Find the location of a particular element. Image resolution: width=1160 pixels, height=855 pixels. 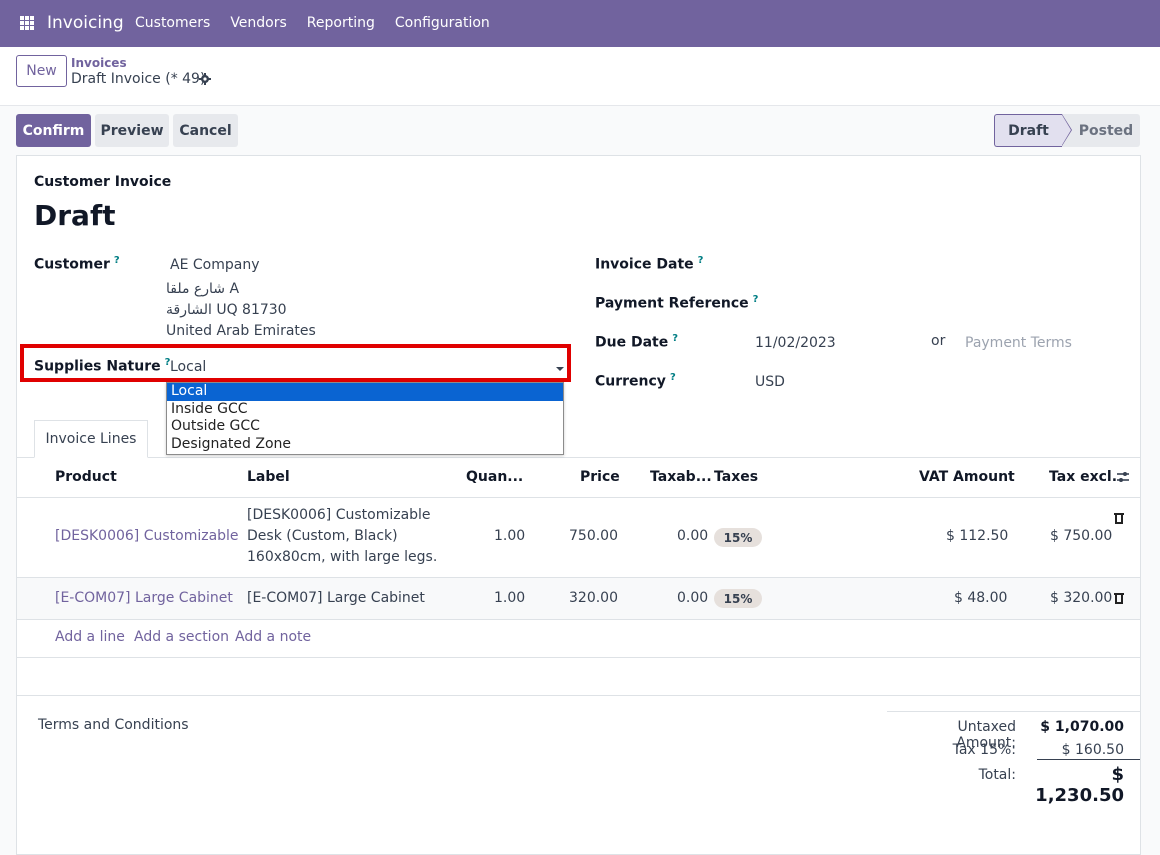

gear-icon is located at coordinates (205, 79).